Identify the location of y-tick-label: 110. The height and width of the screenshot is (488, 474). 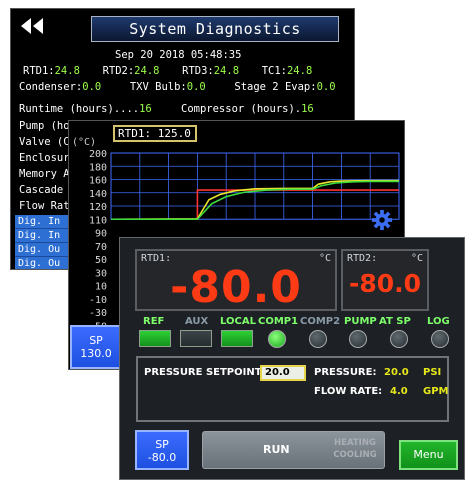
(98, 220).